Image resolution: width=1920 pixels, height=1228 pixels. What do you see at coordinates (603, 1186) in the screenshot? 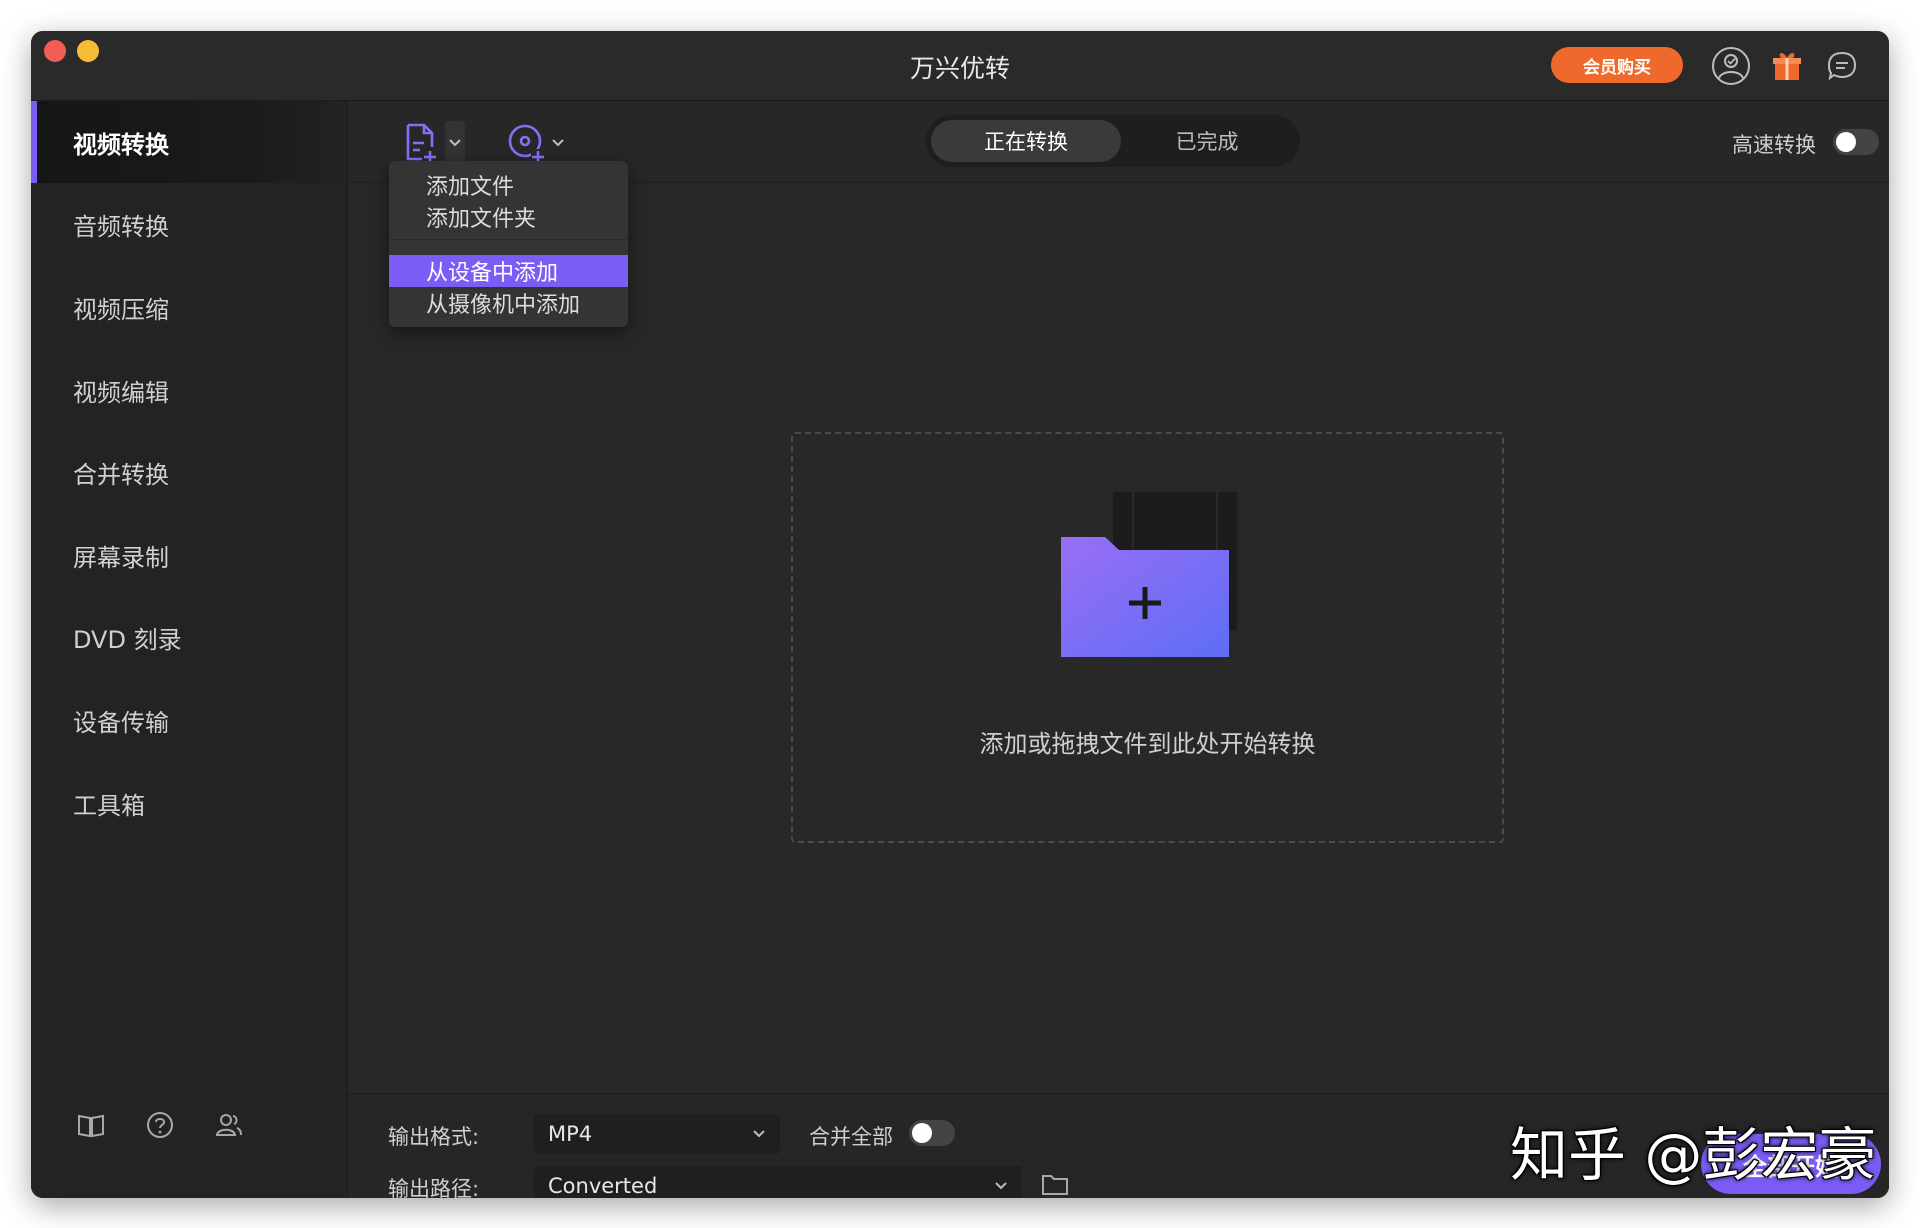
I see `output-path-value: Converted` at bounding box center [603, 1186].